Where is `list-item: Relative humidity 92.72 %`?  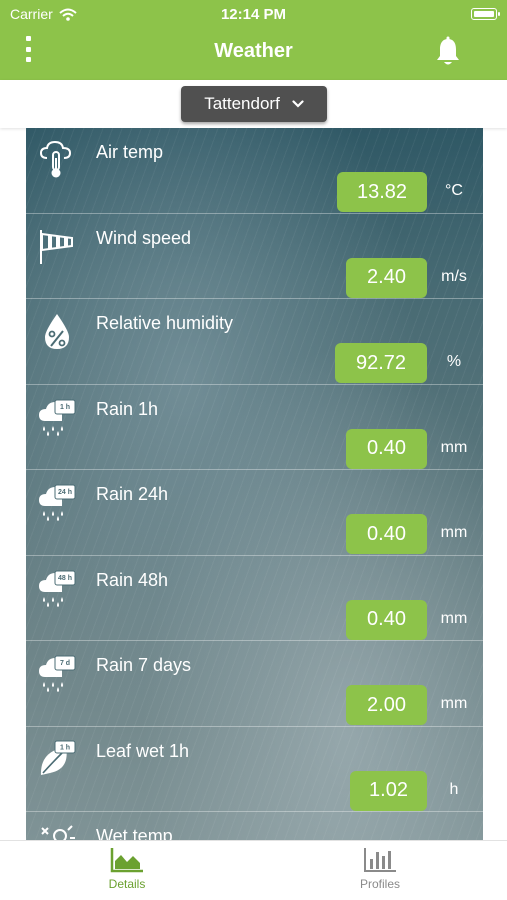 list-item: Relative humidity 92.72 % is located at coordinates (254, 342).